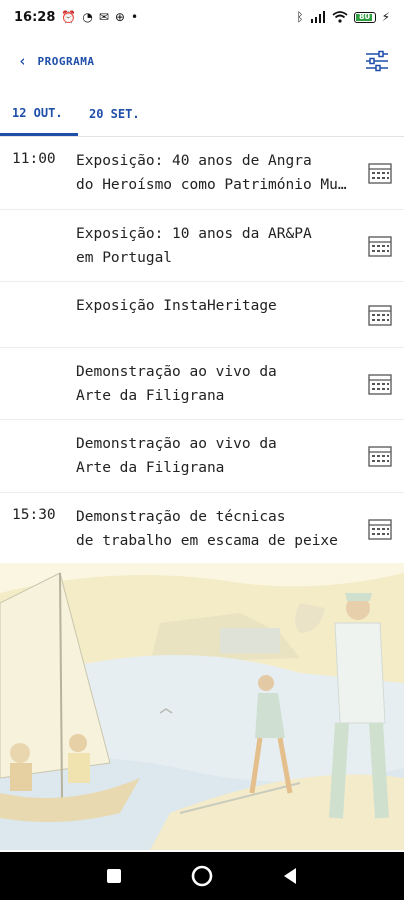 The width and height of the screenshot is (404, 900). What do you see at coordinates (87, 17) in the screenshot?
I see `whatsapp-icon: ◔` at bounding box center [87, 17].